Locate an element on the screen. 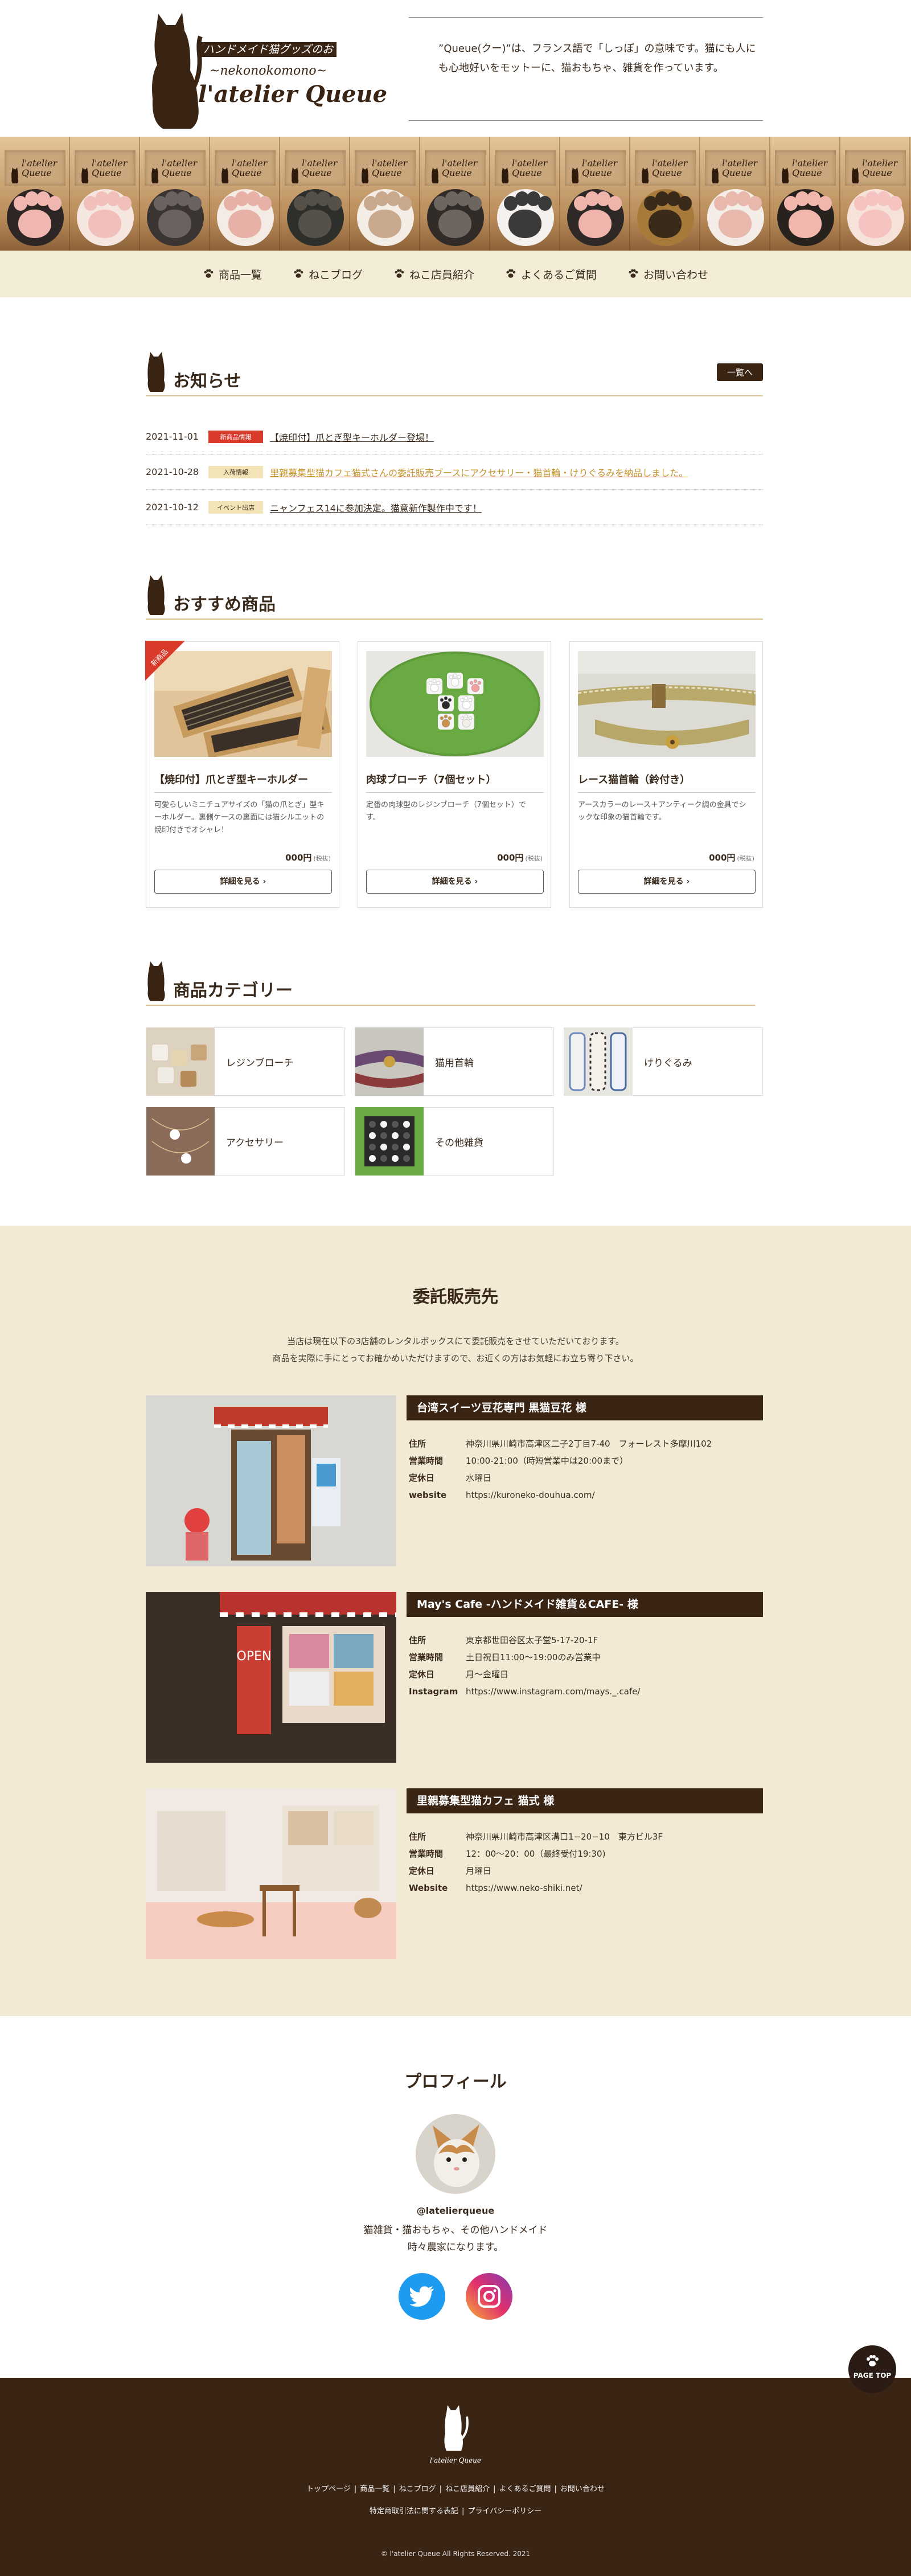  nav-item: よくあるご質問 is located at coordinates (551, 274).